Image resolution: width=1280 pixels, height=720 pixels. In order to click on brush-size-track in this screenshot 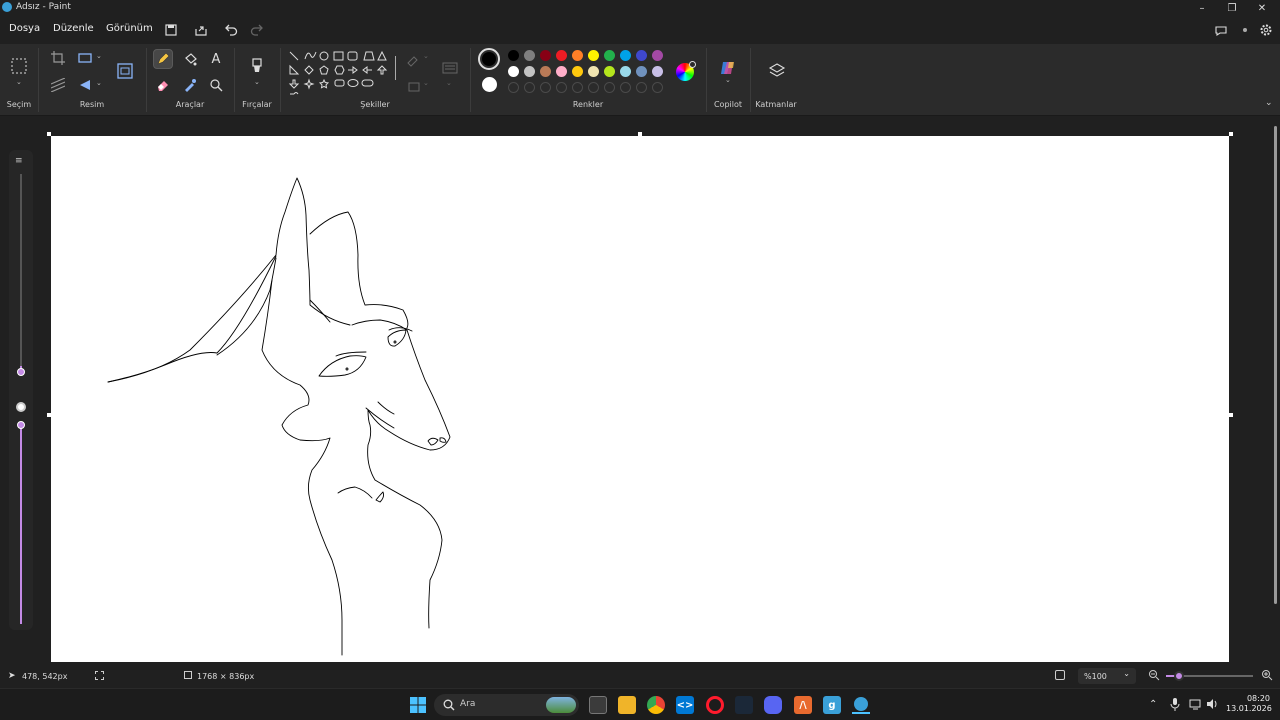, I will do `click(21, 272)`.